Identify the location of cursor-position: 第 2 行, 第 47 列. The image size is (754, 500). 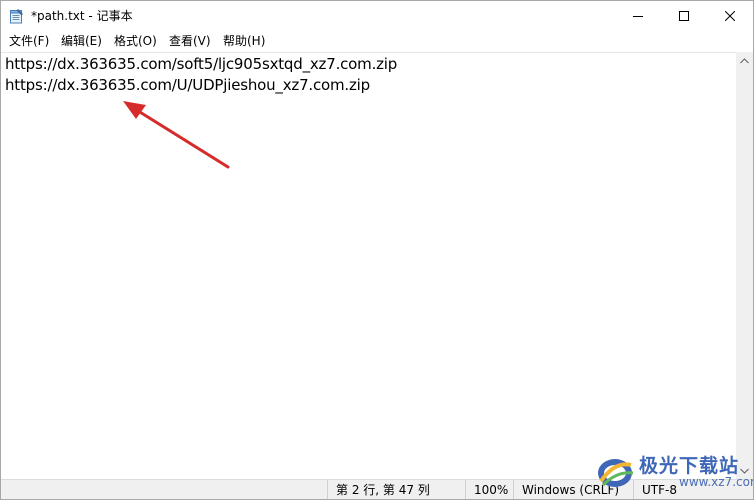
(396, 489).